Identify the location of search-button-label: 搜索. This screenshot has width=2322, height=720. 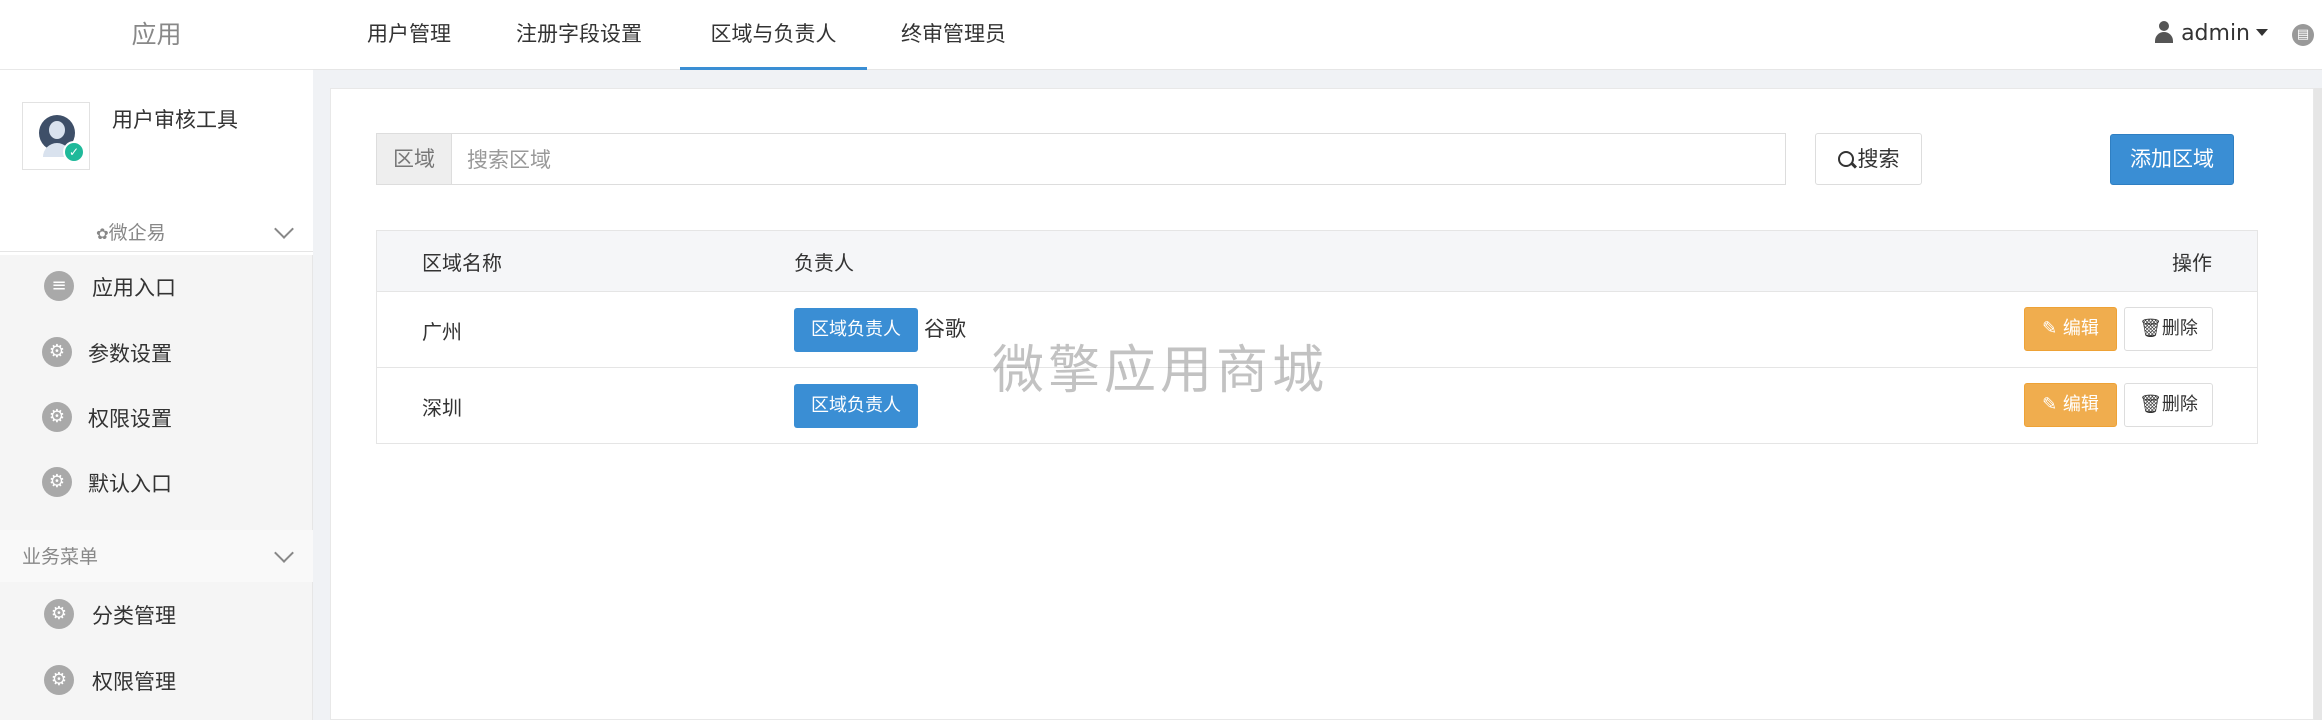
(1878, 159).